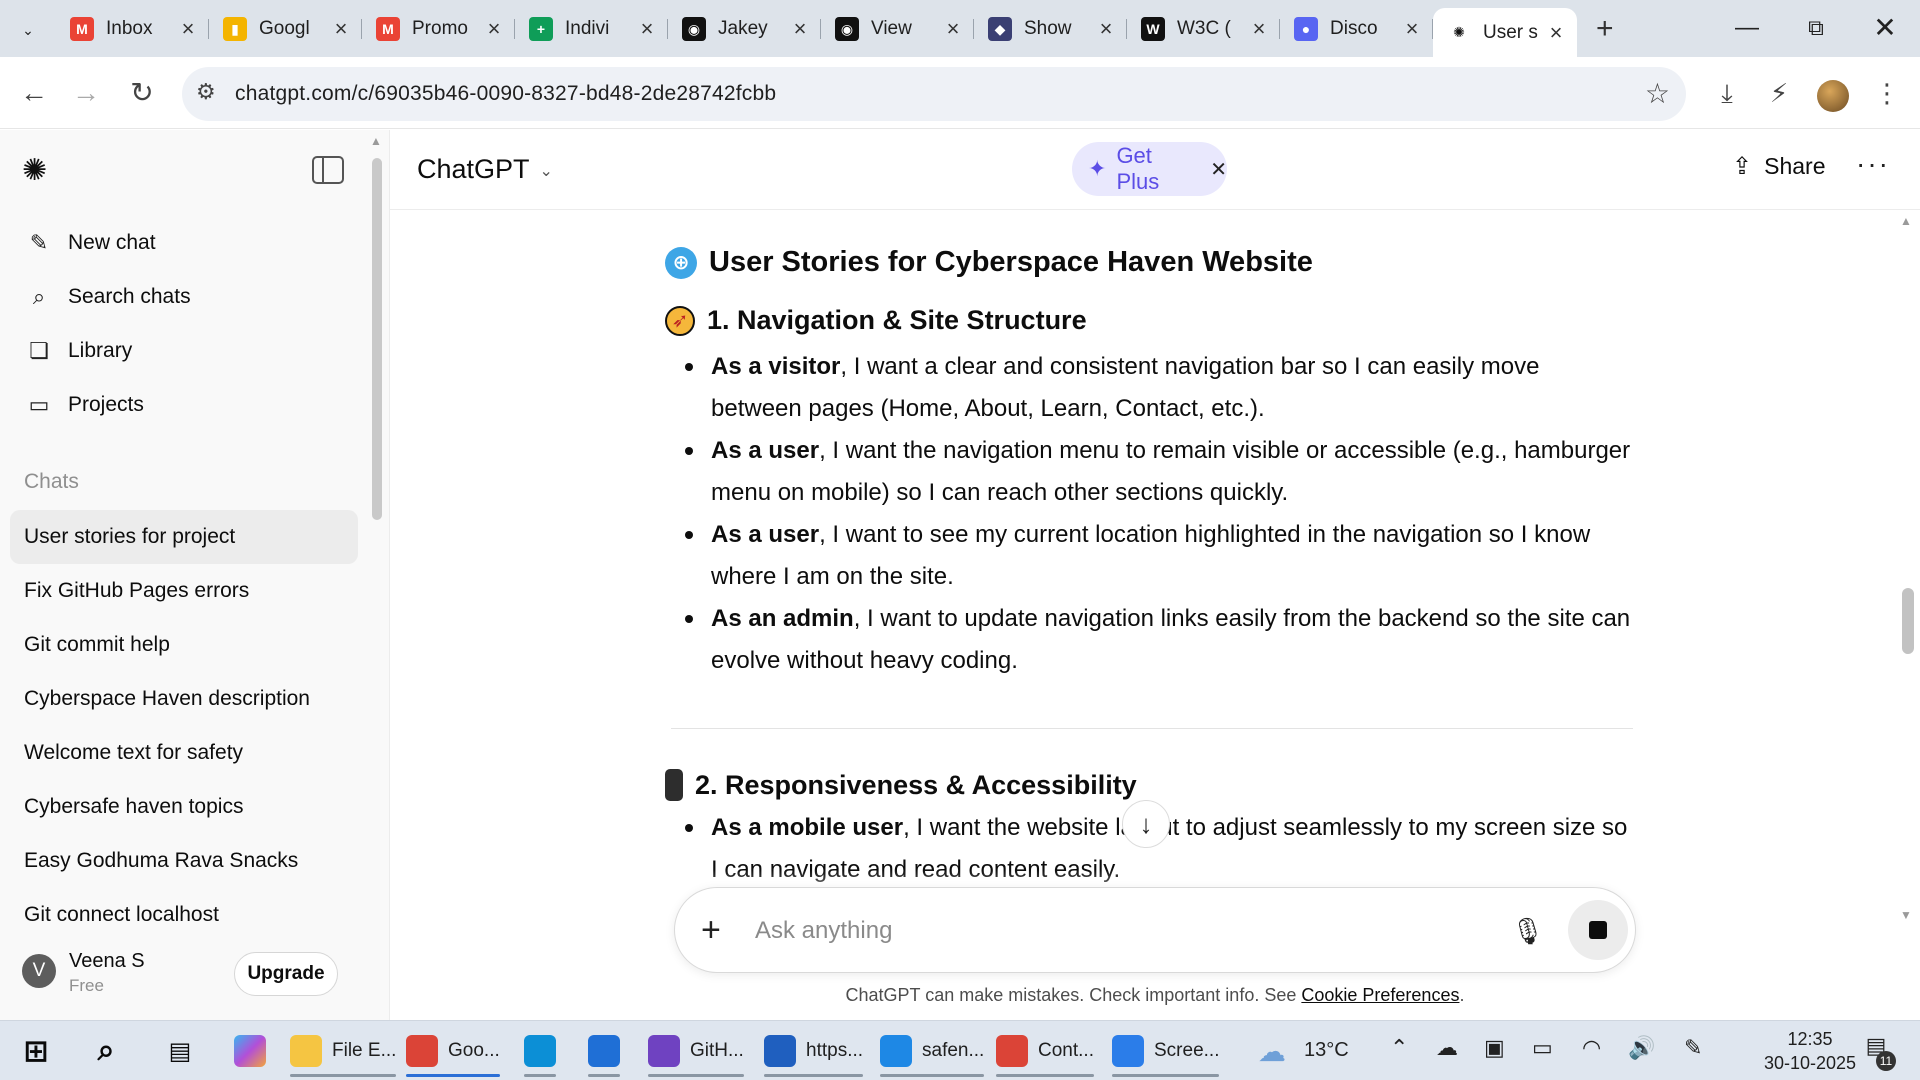 Image resolution: width=1920 pixels, height=1080 pixels. Describe the element at coordinates (765, 534) in the screenshot. I see `user-story-role: As a user` at that location.